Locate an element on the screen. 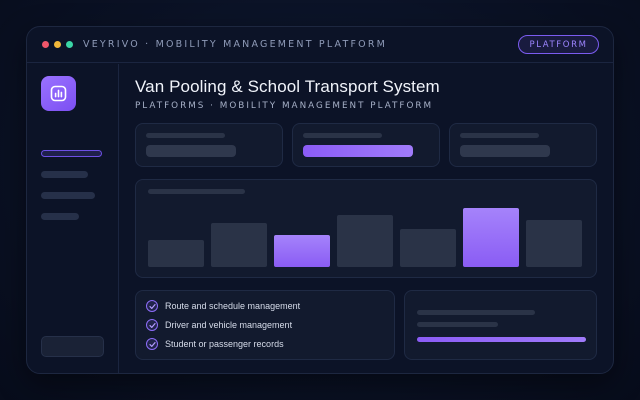  bar-chart-icon is located at coordinates (58, 93).